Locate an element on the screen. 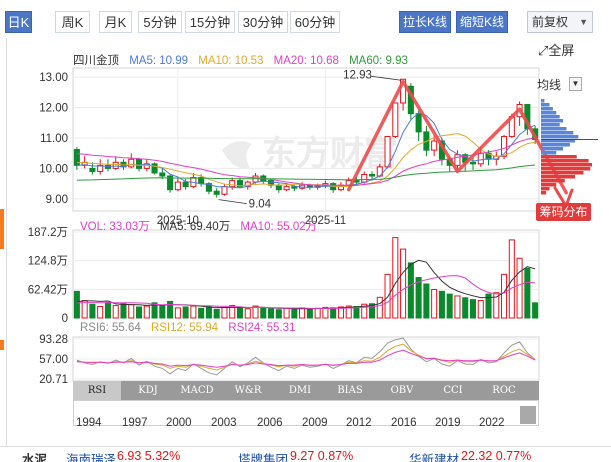  tab-macd: MACD is located at coordinates (197, 390).